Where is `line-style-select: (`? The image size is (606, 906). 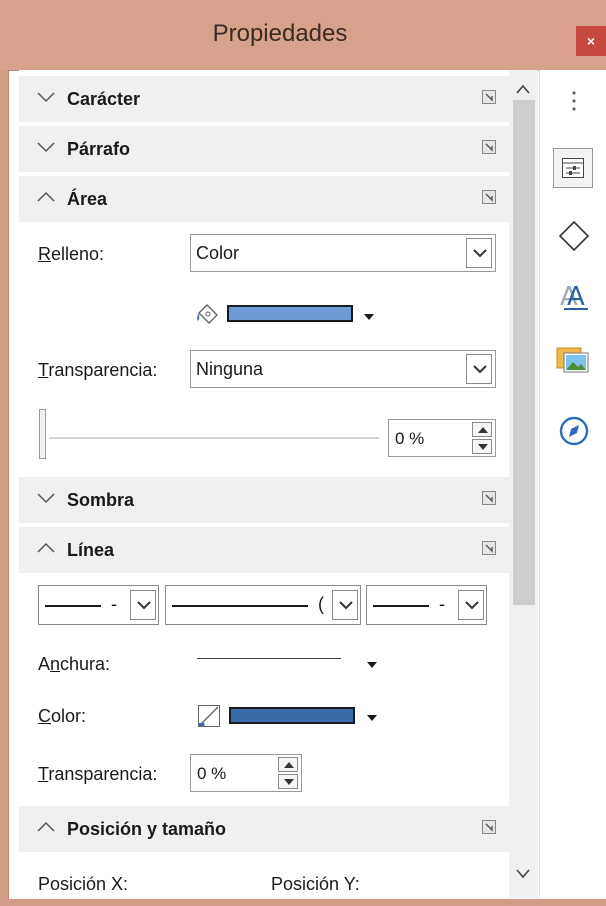
line-style-select: ( is located at coordinates (263, 605).